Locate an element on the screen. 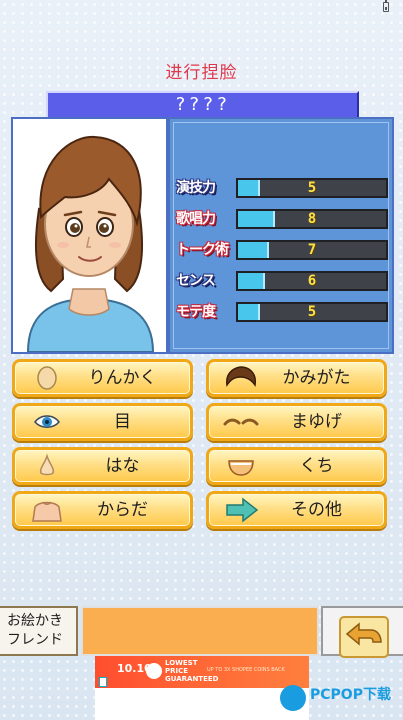 The height and width of the screenshot is (720, 403). ad-logo-icon is located at coordinates (154, 671).